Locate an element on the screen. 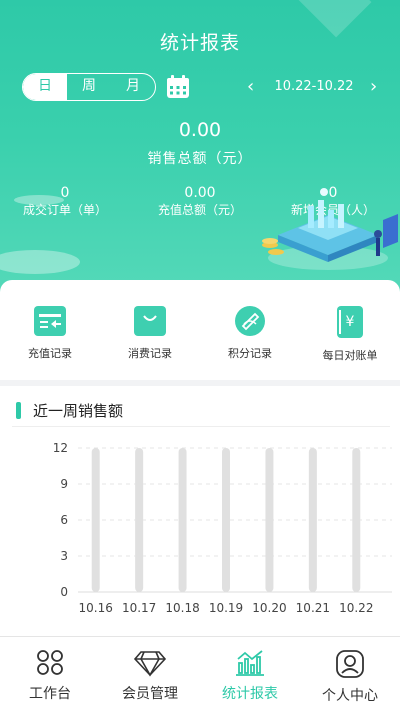 Image resolution: width=400 pixels, height=711 pixels. quick-action-points: 积分记录 is located at coordinates (250, 330).